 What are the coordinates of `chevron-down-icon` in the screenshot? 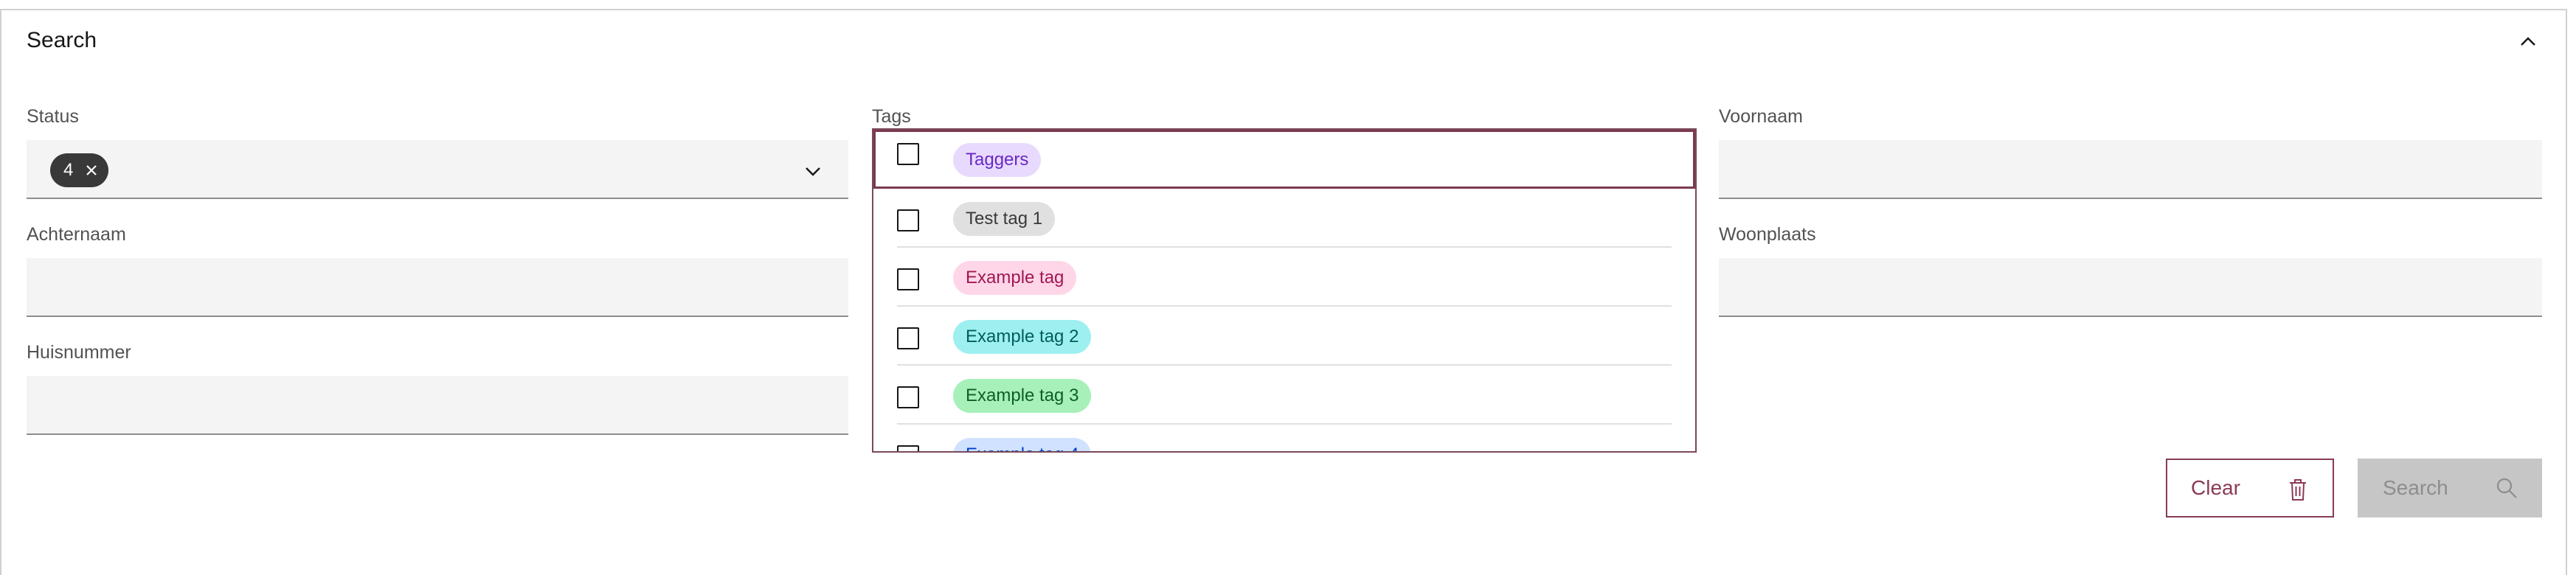 It's located at (813, 171).